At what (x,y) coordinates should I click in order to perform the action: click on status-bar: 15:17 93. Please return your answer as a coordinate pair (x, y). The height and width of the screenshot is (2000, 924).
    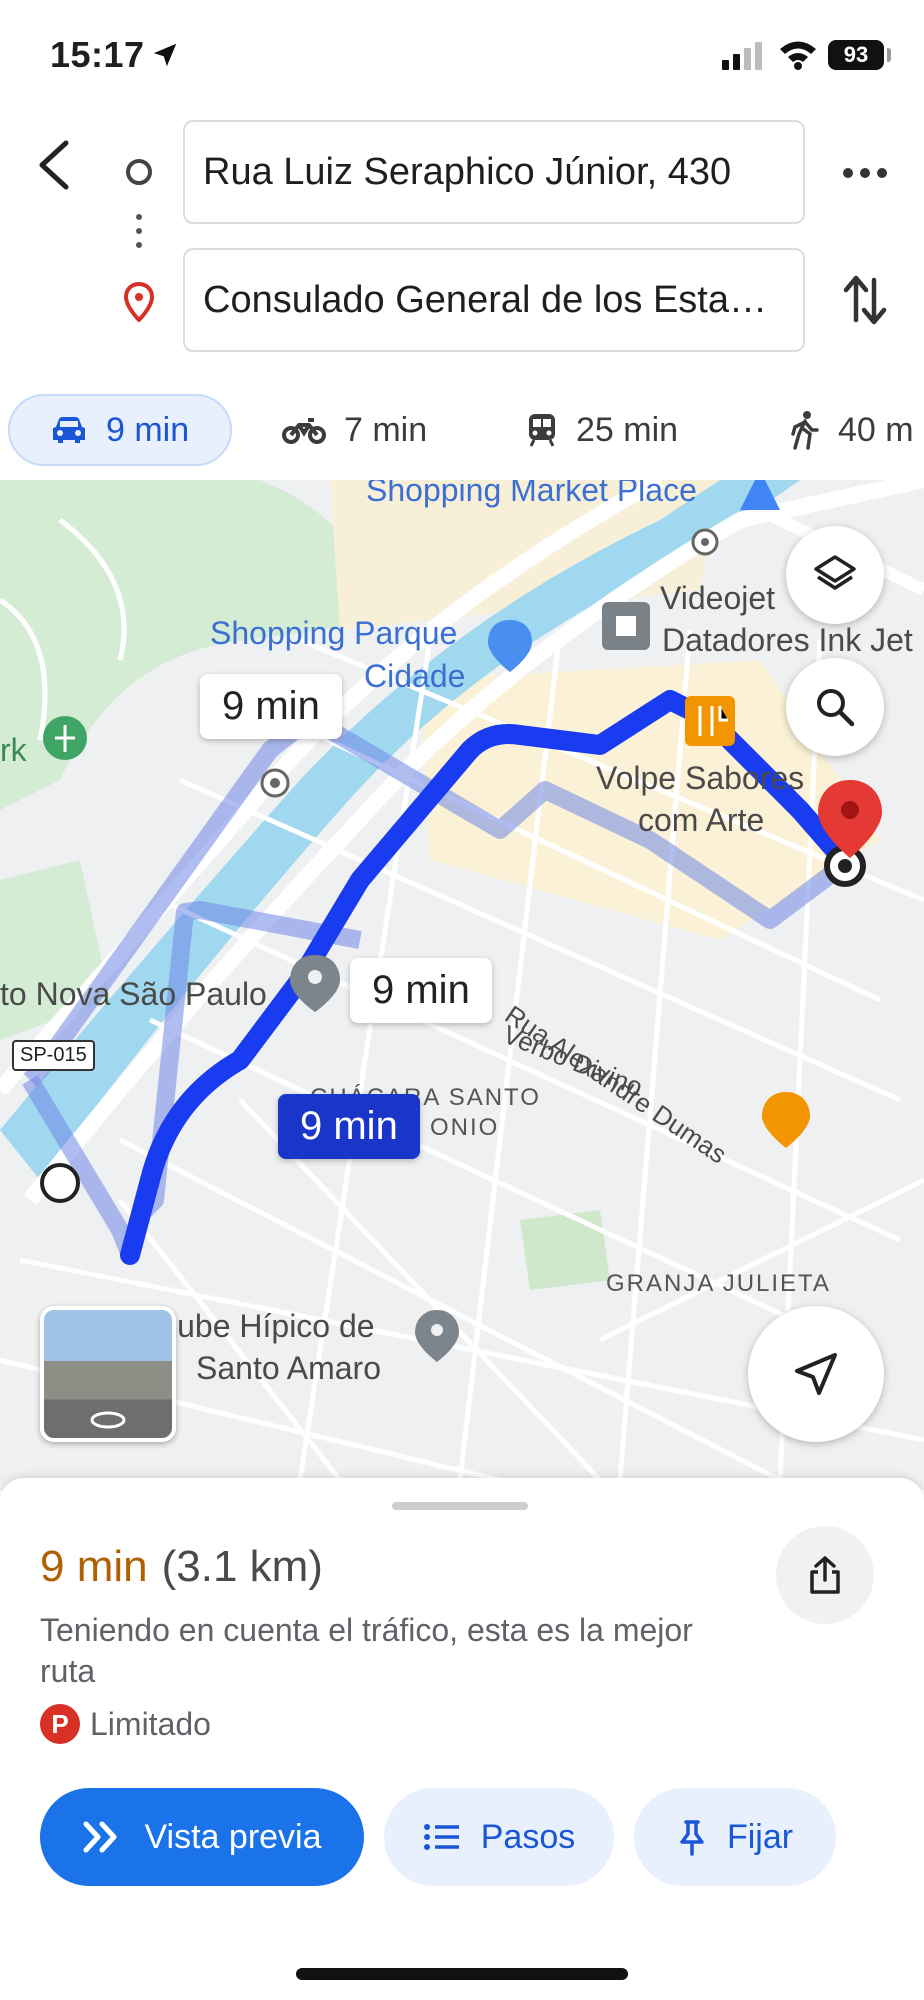
    Looking at the image, I should click on (462, 56).